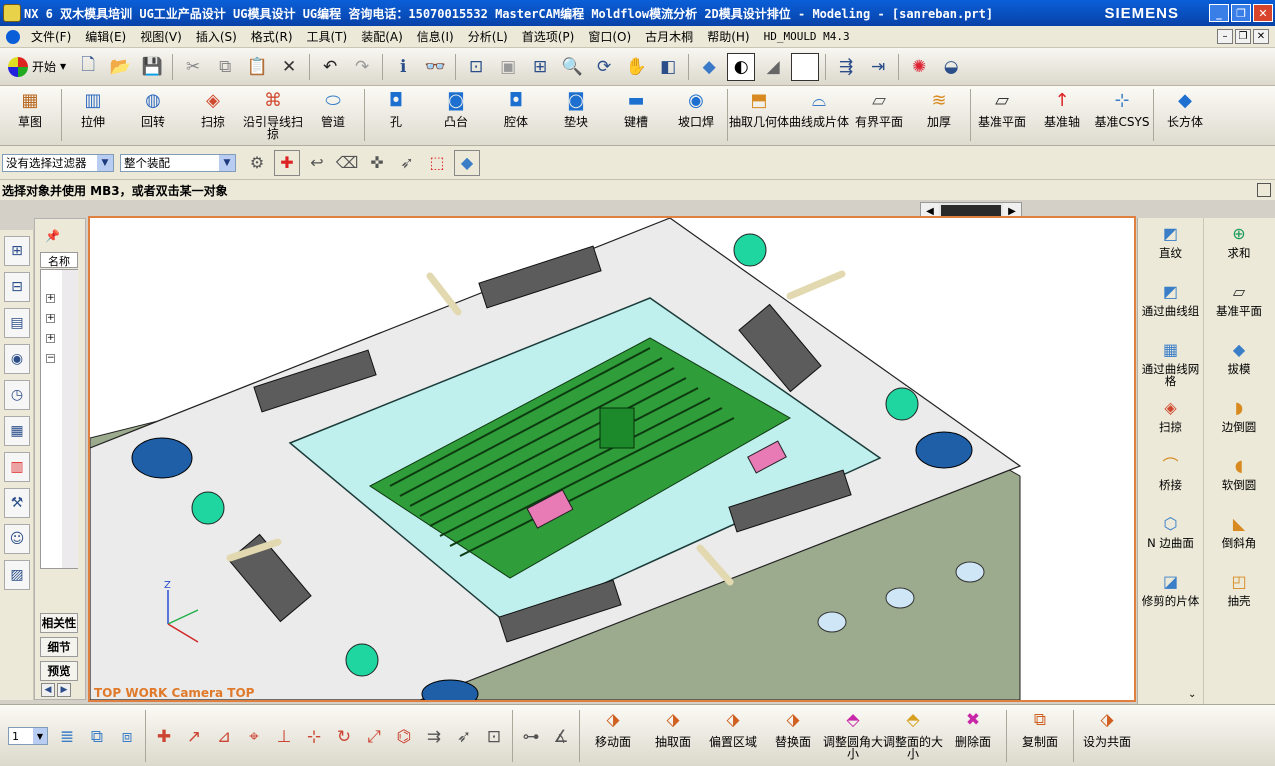 This screenshot has height=766, width=1275. I want to click on pad-button: ◙ 垫块, so click(576, 107).